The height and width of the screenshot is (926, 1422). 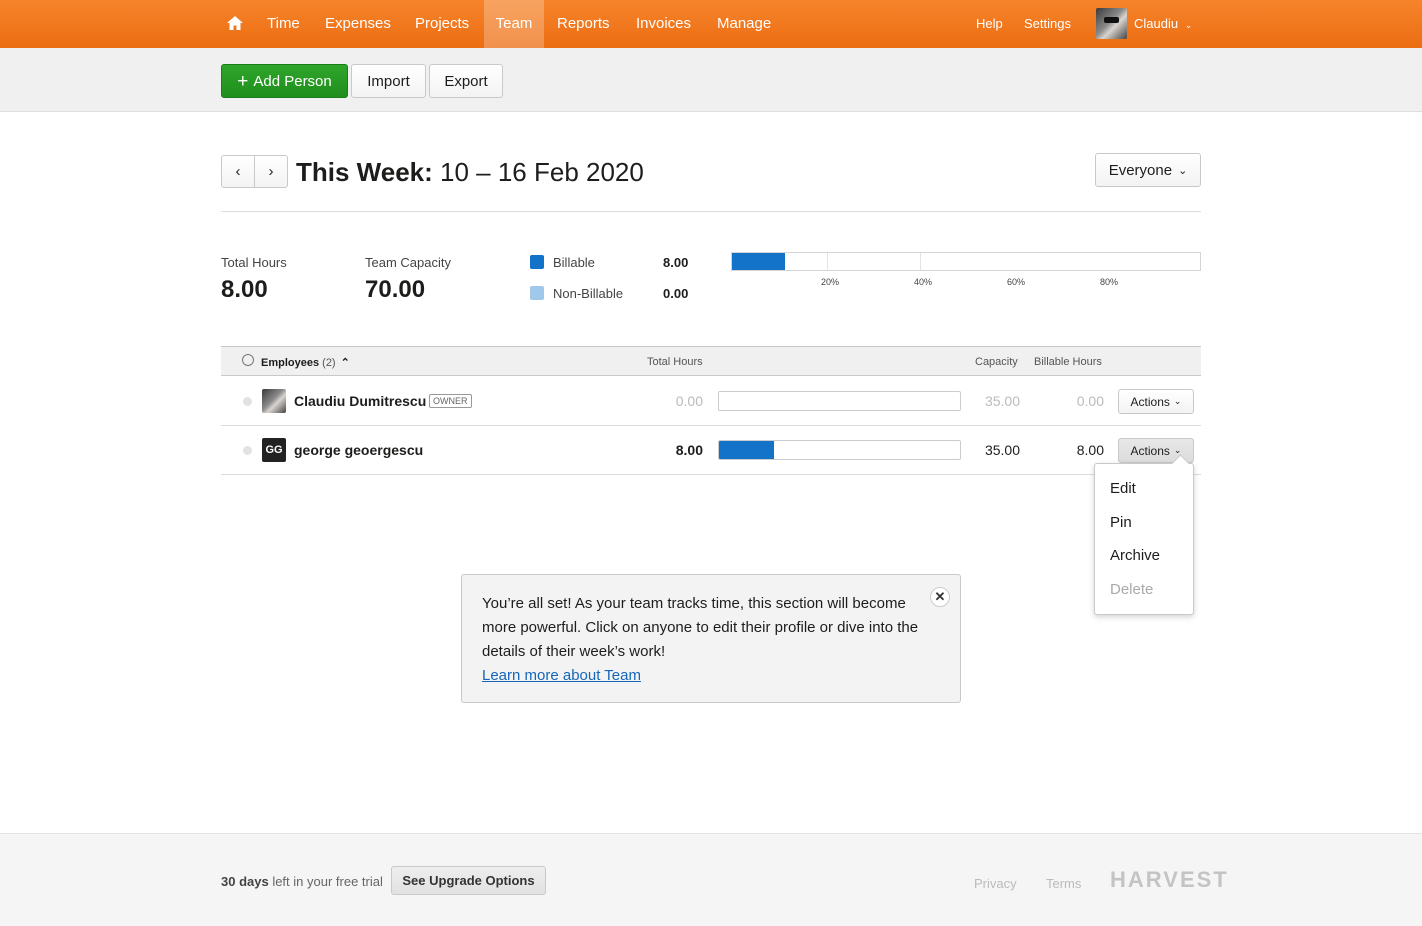 I want to click on total-hours-cell: 0.00, so click(x=689, y=401).